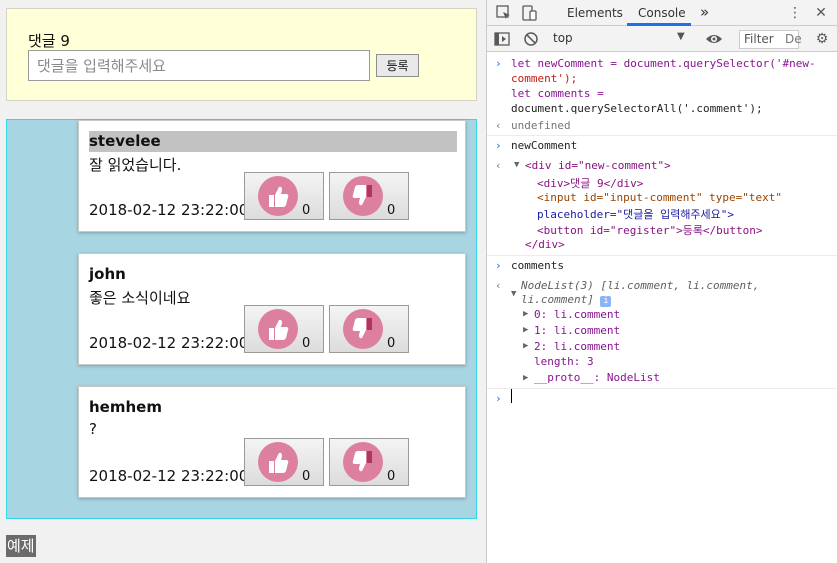 This screenshot has width=837, height=563. Describe the element at coordinates (795, 13) in the screenshot. I see `kebab-menu-icon: ⋮` at that location.